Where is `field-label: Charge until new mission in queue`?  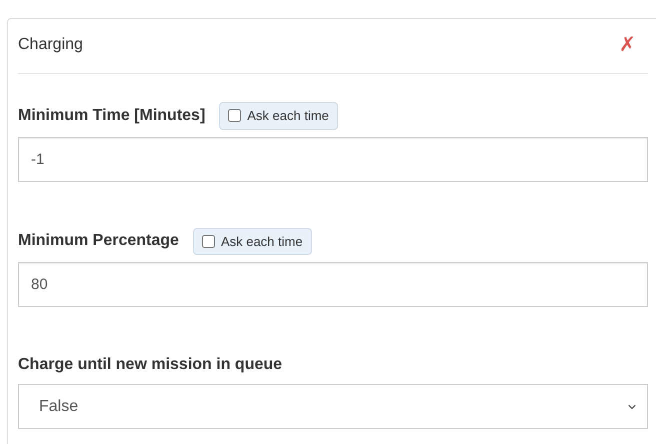
field-label: Charge until new mission in queue is located at coordinates (150, 365).